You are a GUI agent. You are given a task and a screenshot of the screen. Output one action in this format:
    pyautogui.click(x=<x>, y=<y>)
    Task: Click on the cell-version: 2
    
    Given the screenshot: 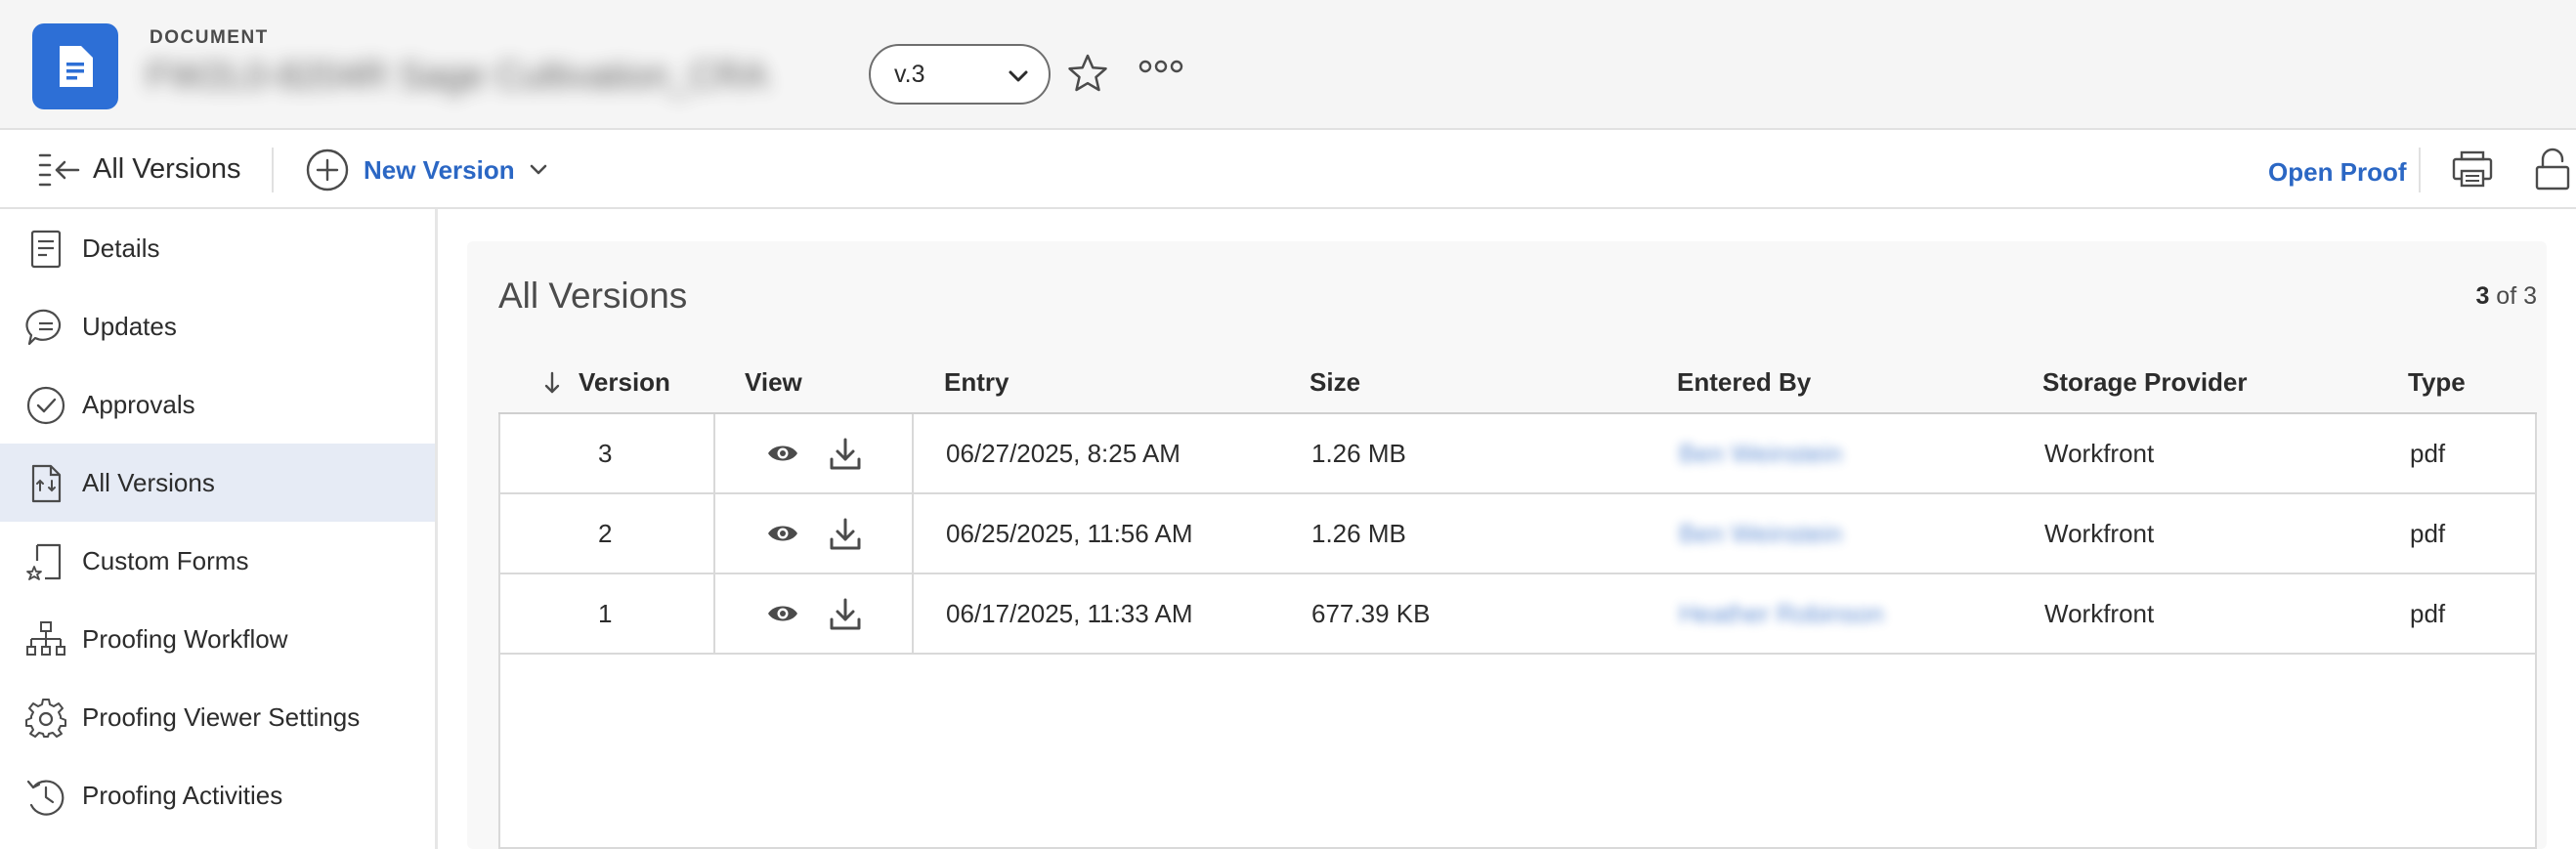 What is the action you would take?
    pyautogui.click(x=605, y=533)
    